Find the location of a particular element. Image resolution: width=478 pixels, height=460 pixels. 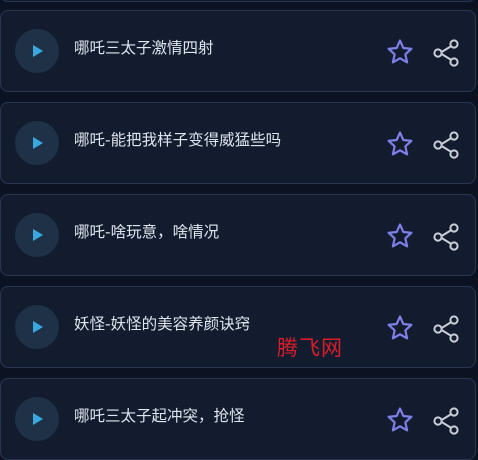

item-title: 哪吒三太子激情四射 is located at coordinates (144, 48).